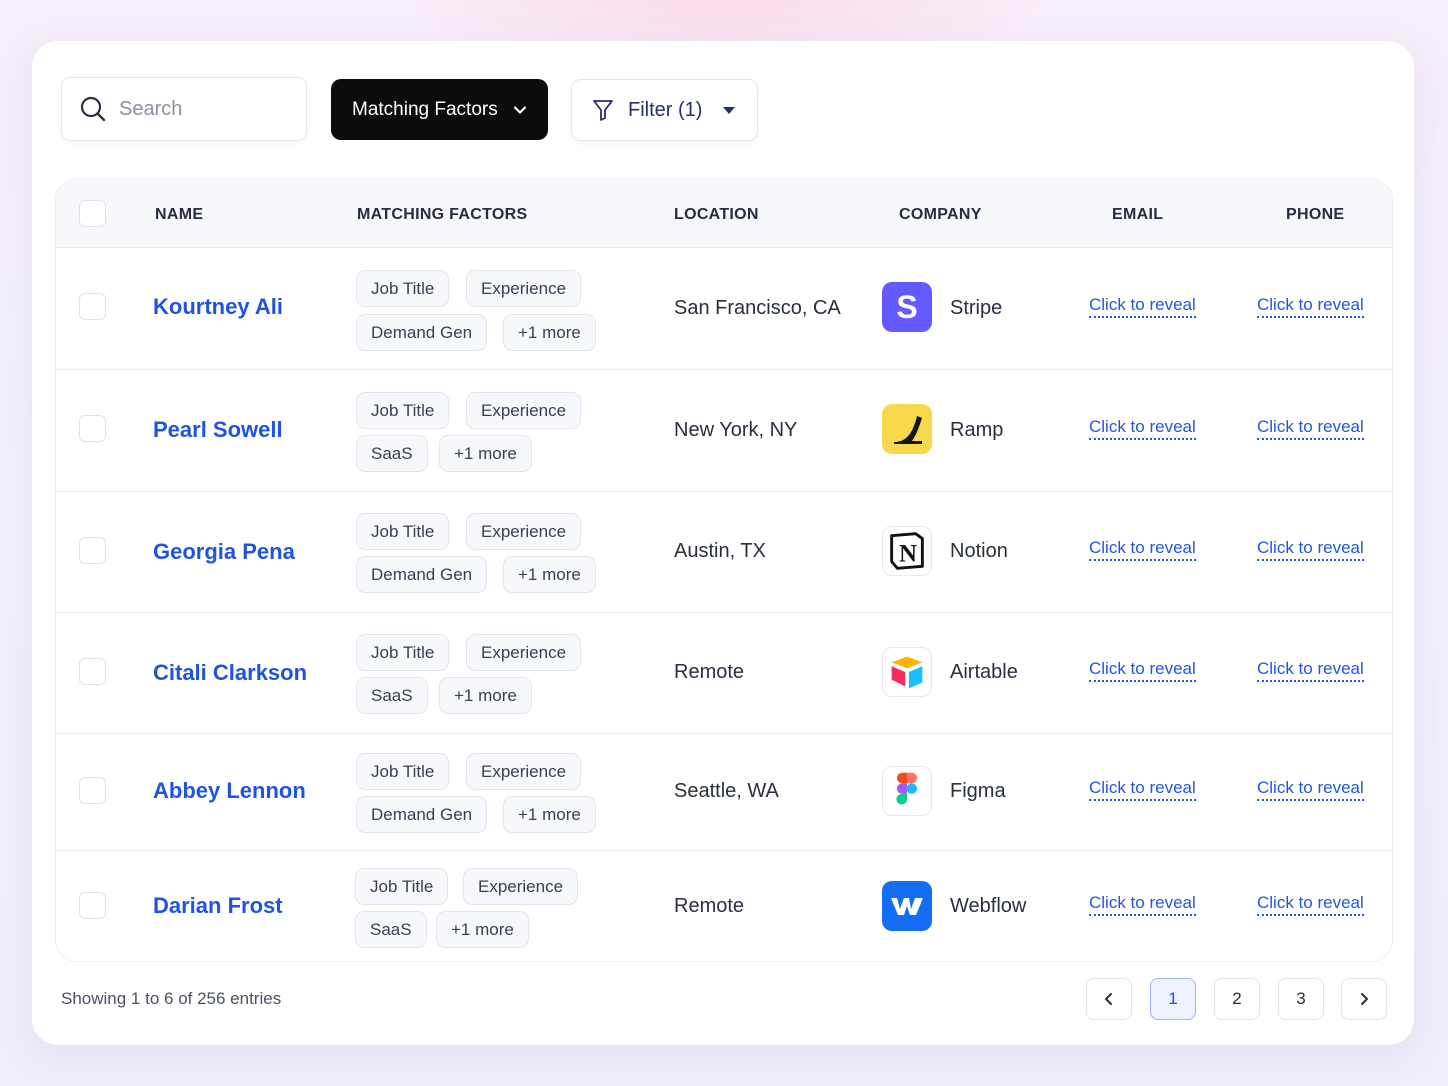  I want to click on airtable-logo-icon, so click(907, 672).